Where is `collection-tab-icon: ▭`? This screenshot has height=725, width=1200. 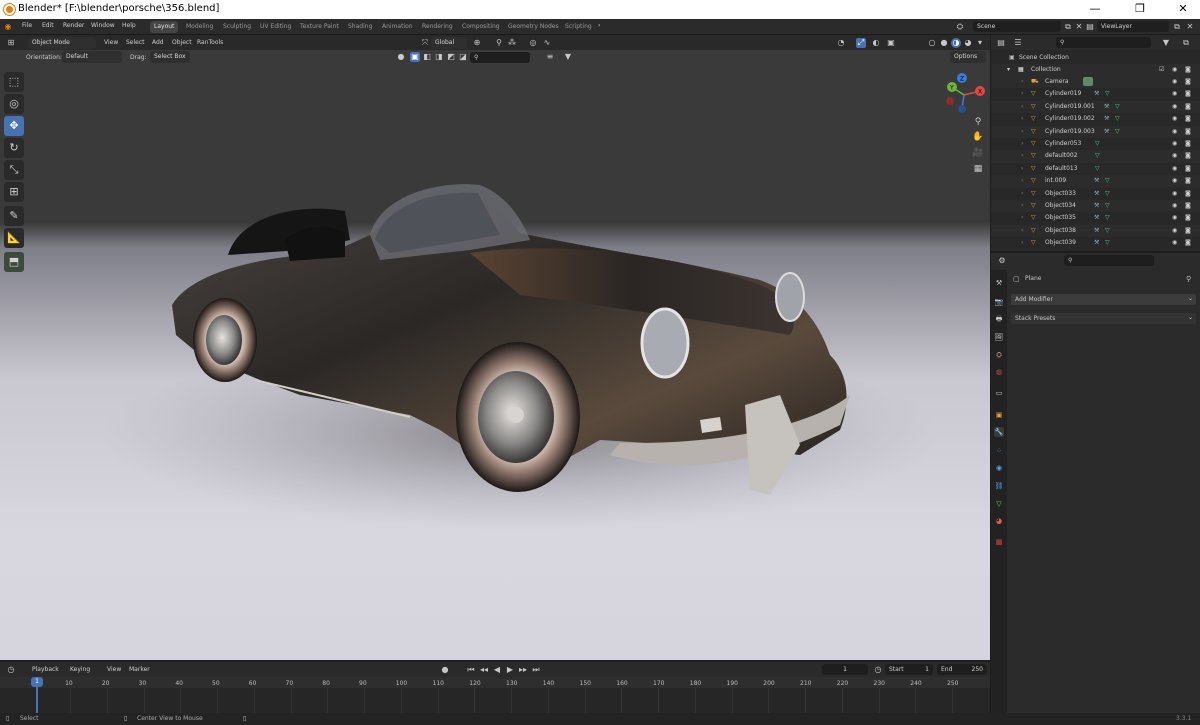 collection-tab-icon: ▭ is located at coordinates (999, 393).